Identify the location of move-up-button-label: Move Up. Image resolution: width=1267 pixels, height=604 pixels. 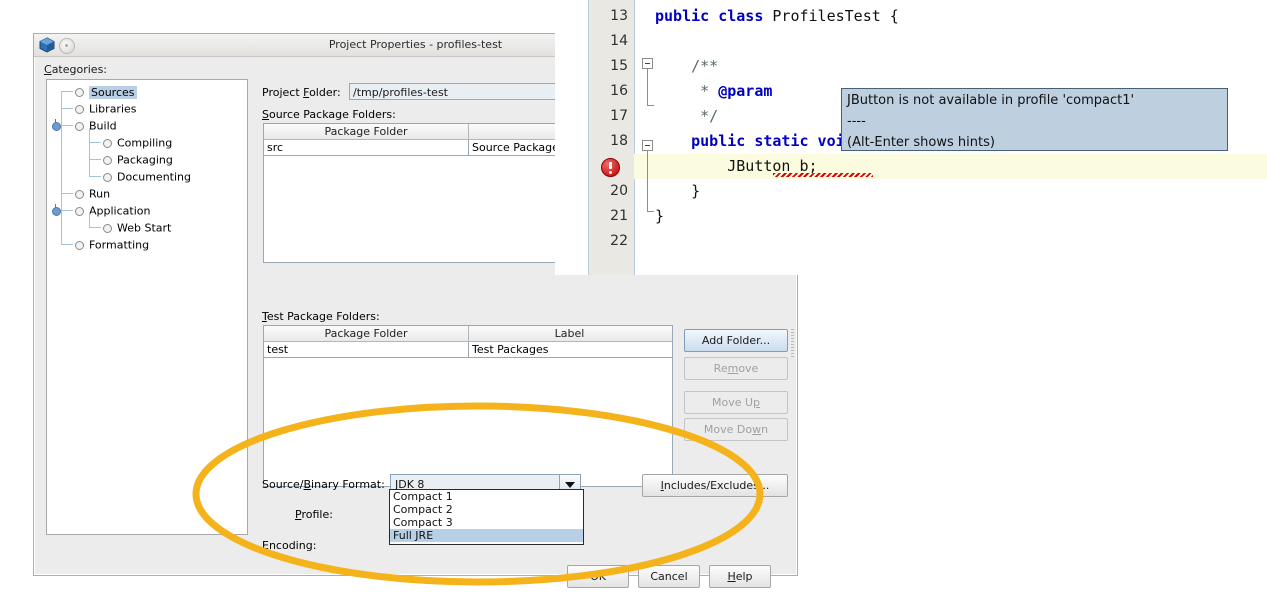
(736, 402).